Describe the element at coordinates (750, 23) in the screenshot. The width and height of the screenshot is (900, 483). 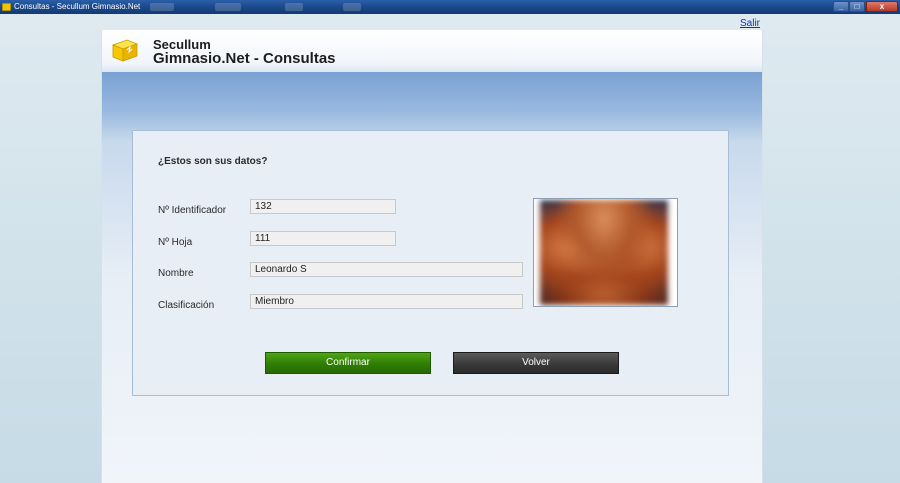
I see `logout-link: Salir` at that location.